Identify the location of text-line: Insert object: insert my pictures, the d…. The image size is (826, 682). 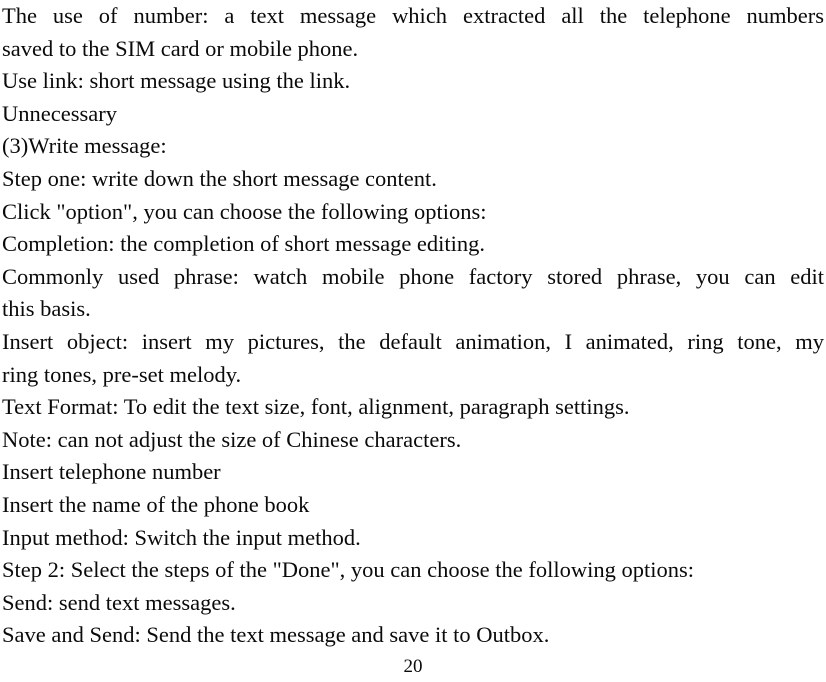
(413, 341).